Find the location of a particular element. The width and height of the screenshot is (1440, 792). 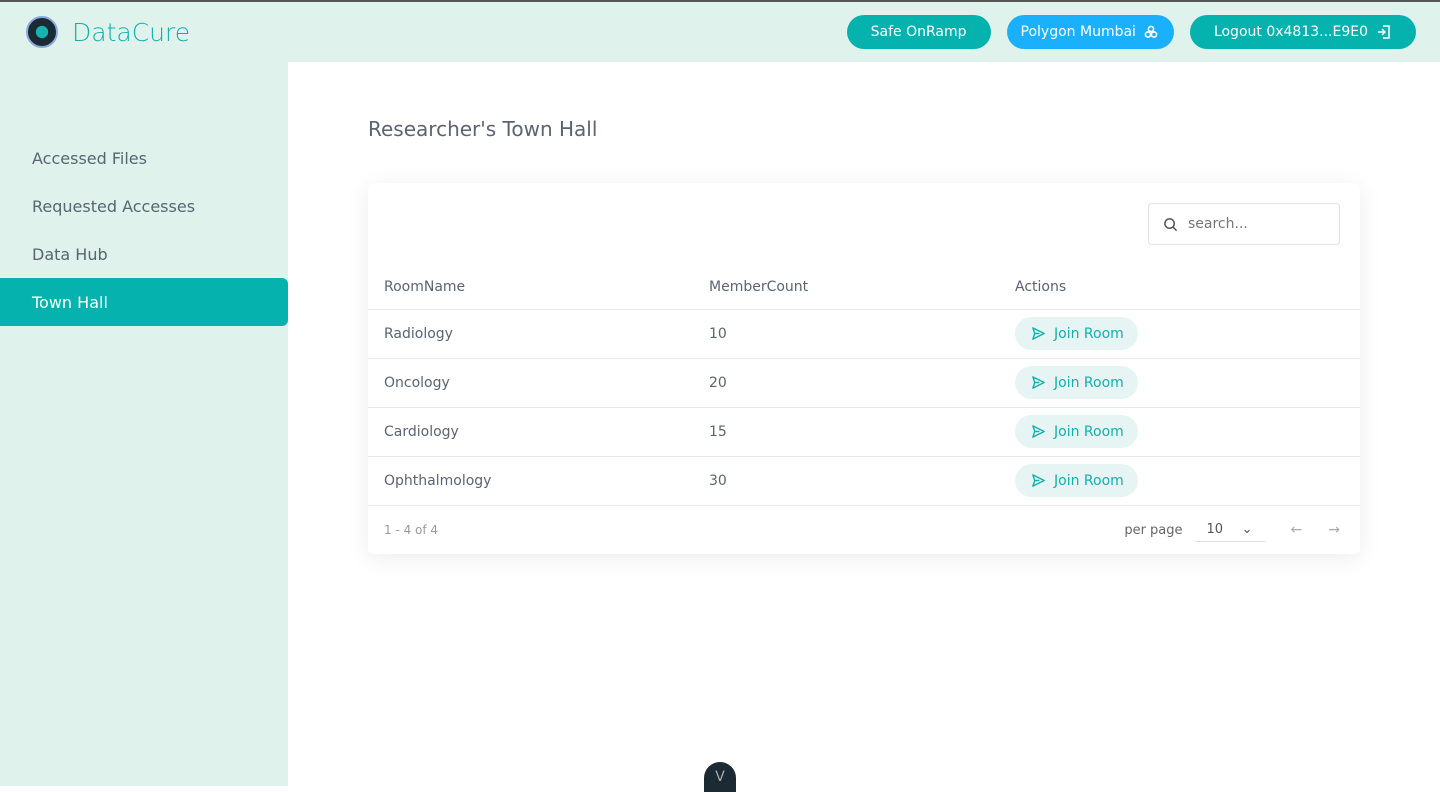

column-header-roomname: RoomName is located at coordinates (538, 287).